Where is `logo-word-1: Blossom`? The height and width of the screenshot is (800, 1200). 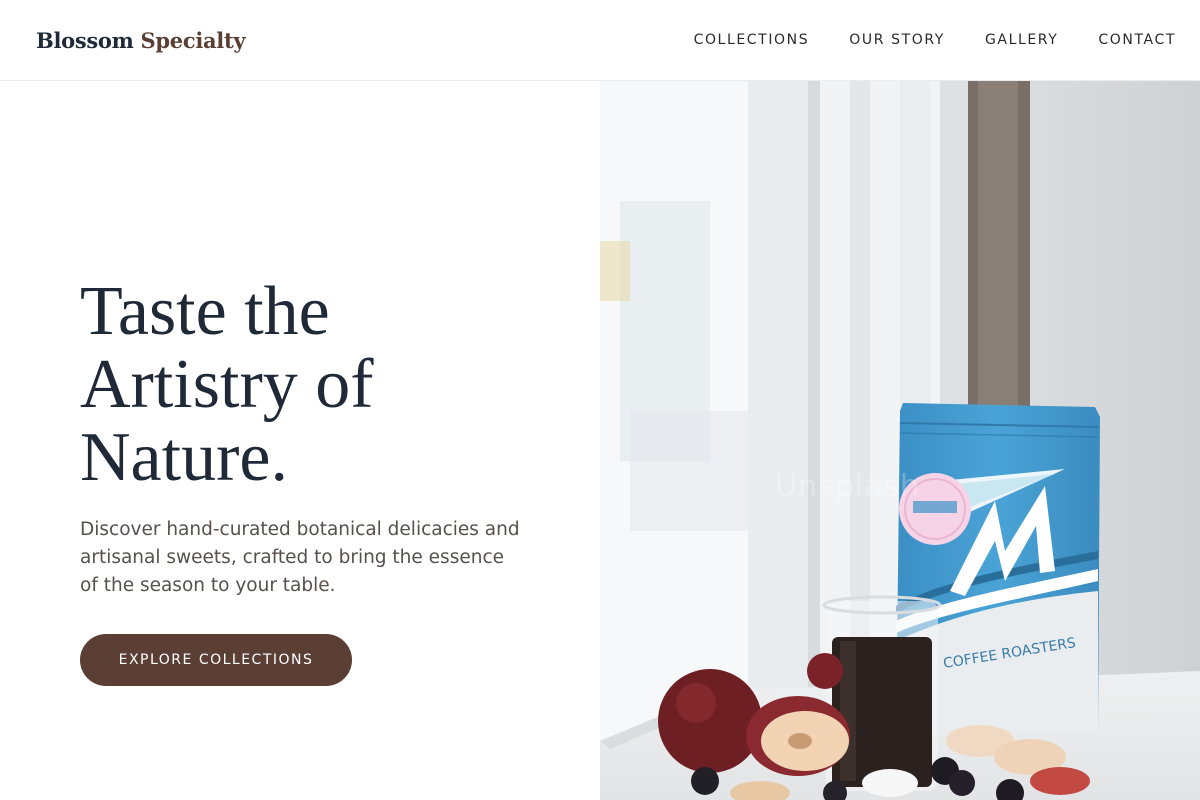 logo-word-1: Blossom is located at coordinates (85, 40).